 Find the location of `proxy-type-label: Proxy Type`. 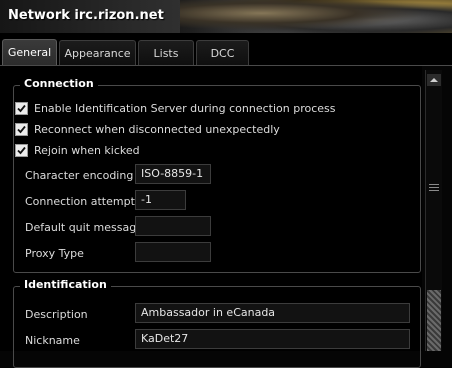

proxy-type-label: Proxy Type is located at coordinates (54, 253).